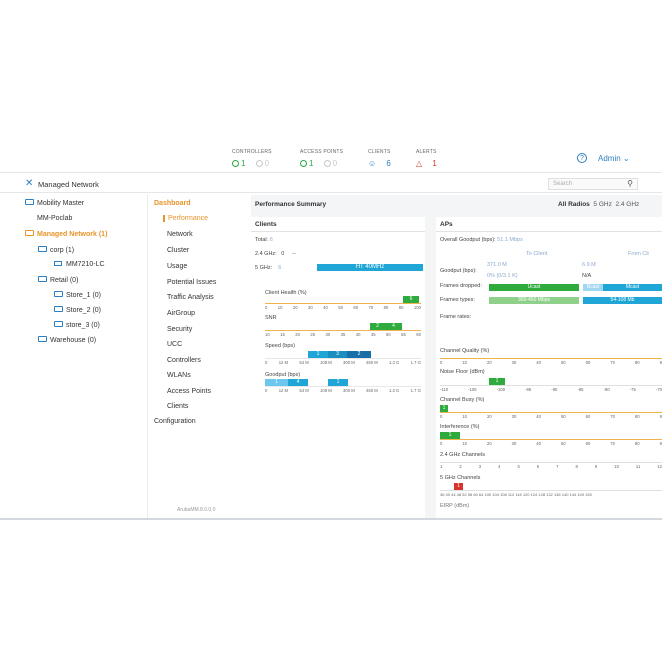 The image size is (662, 662). What do you see at coordinates (235, 163) in the screenshot?
I see `check-circle-icon` at bounding box center [235, 163].